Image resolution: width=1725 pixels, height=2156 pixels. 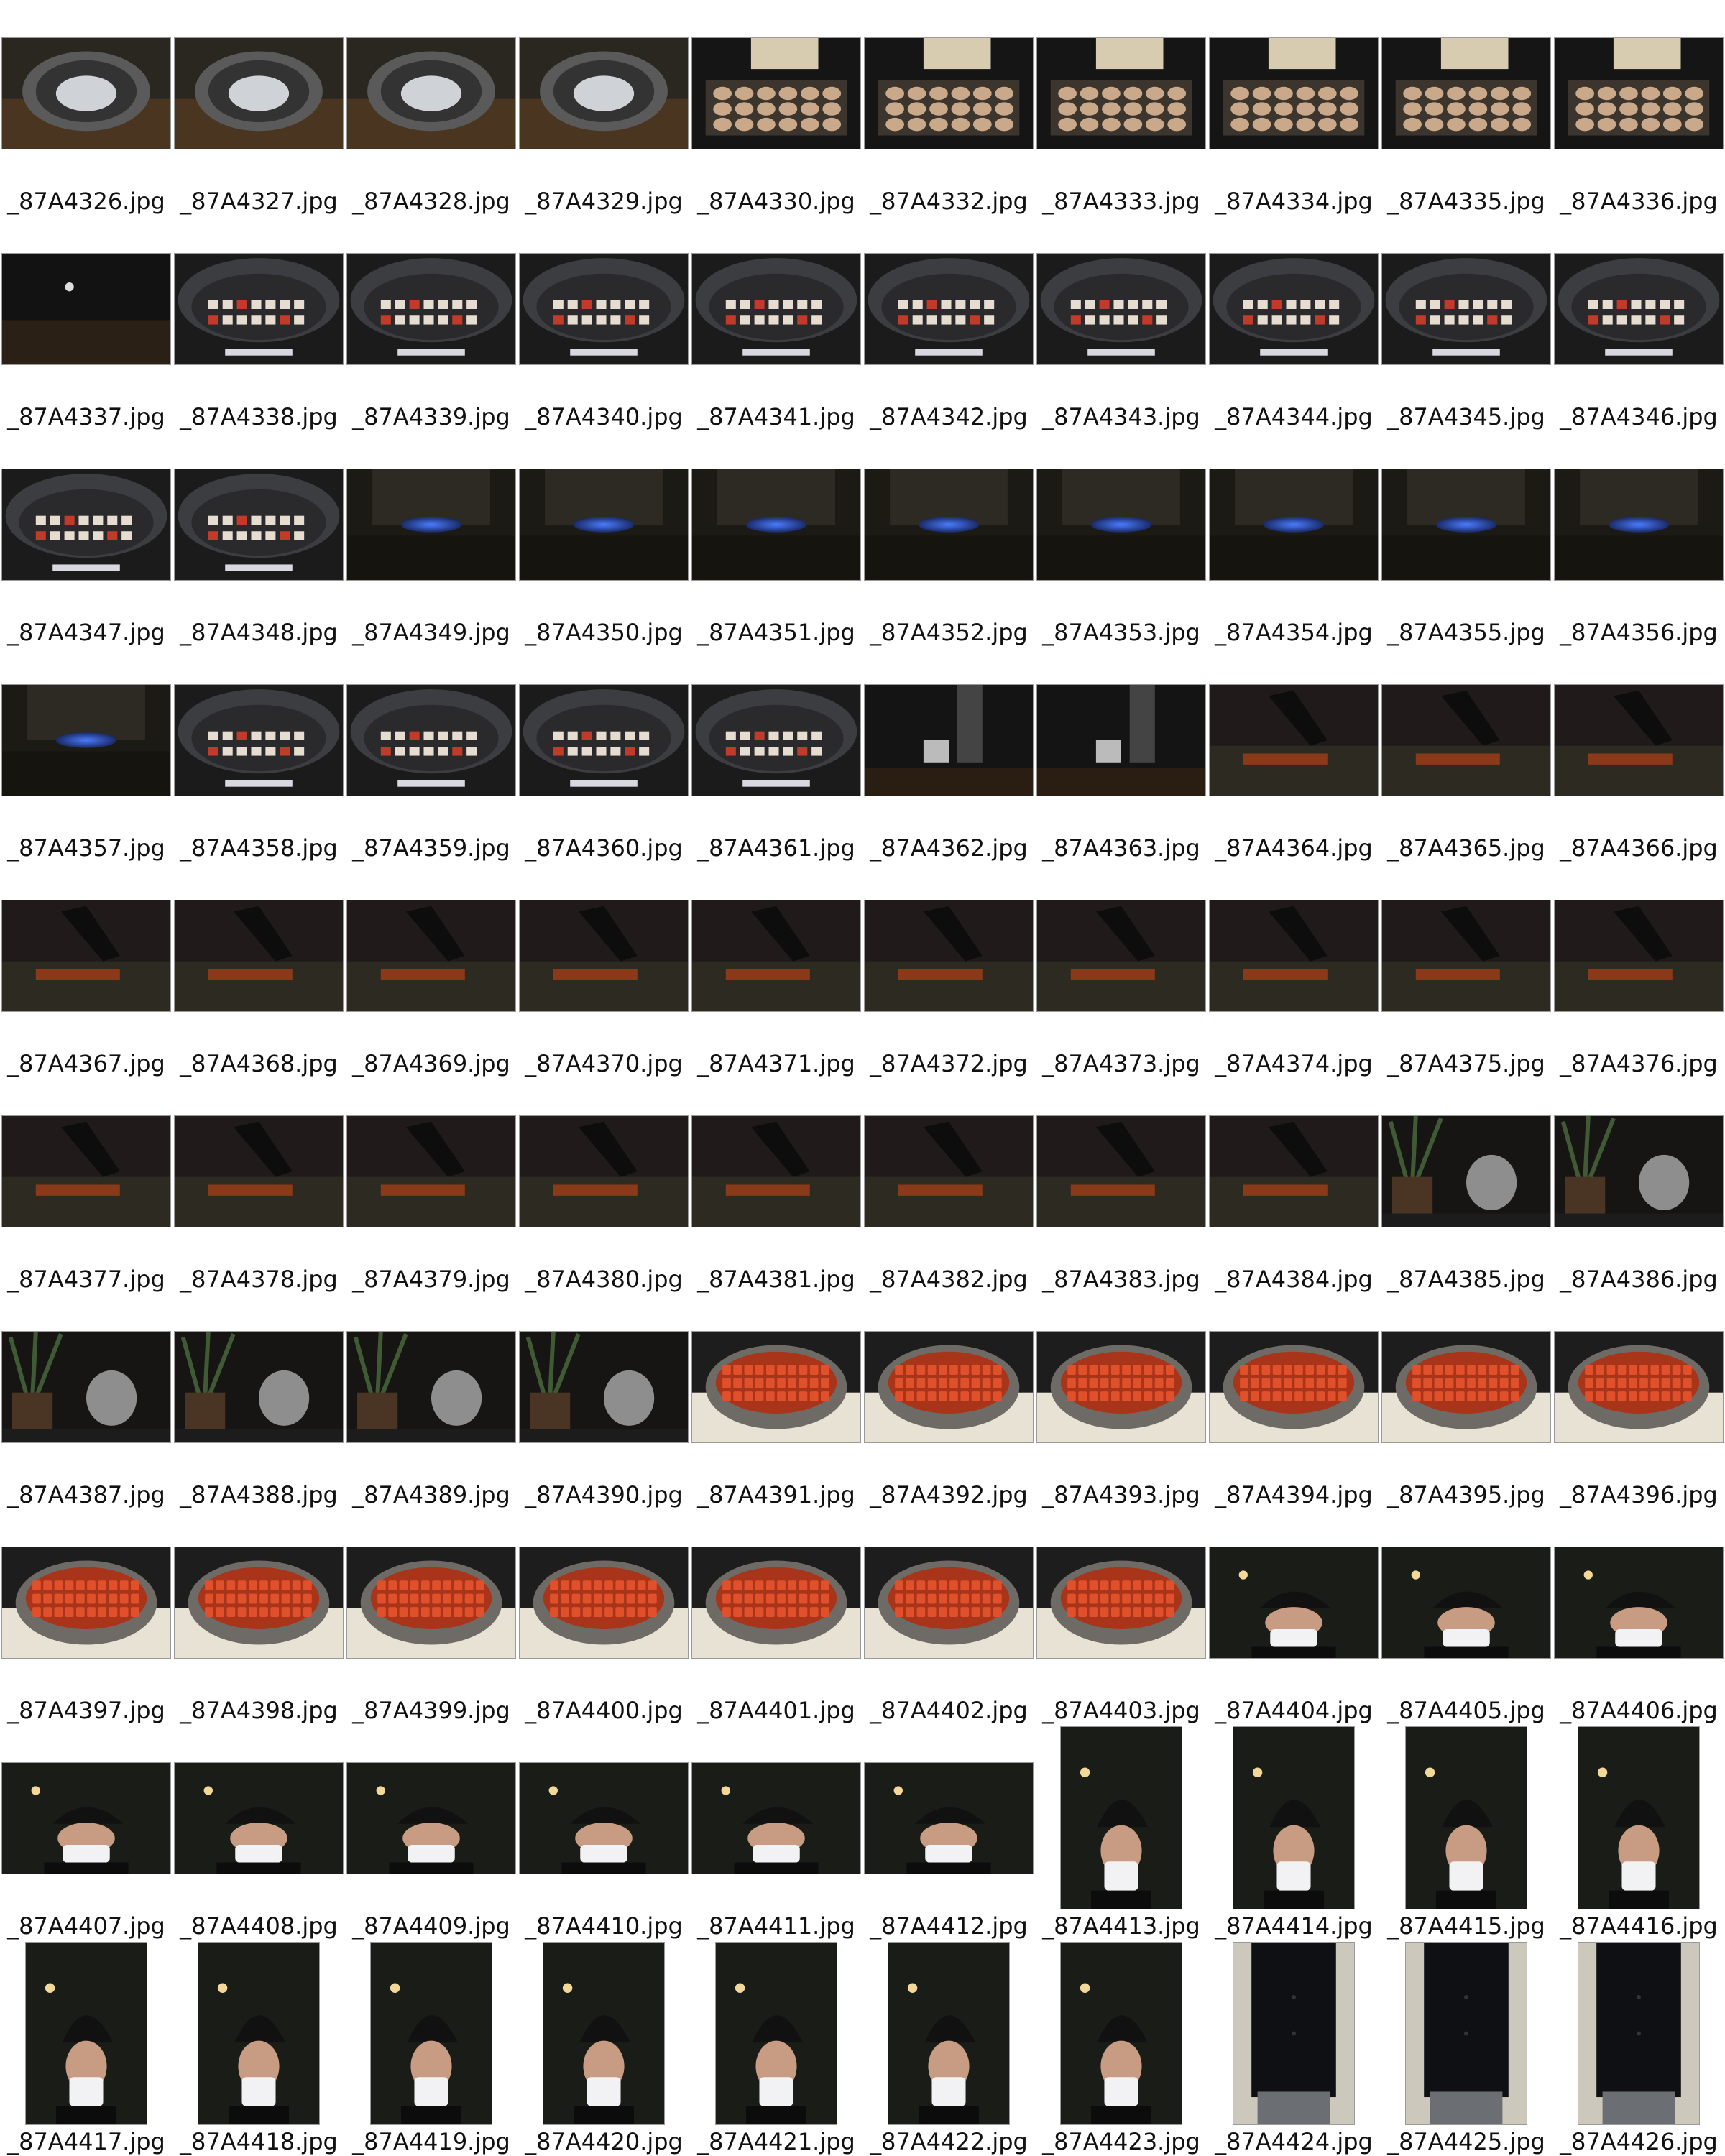 I want to click on thumbnail-cell: _87A4352.jpg, so click(x=948, y=539).